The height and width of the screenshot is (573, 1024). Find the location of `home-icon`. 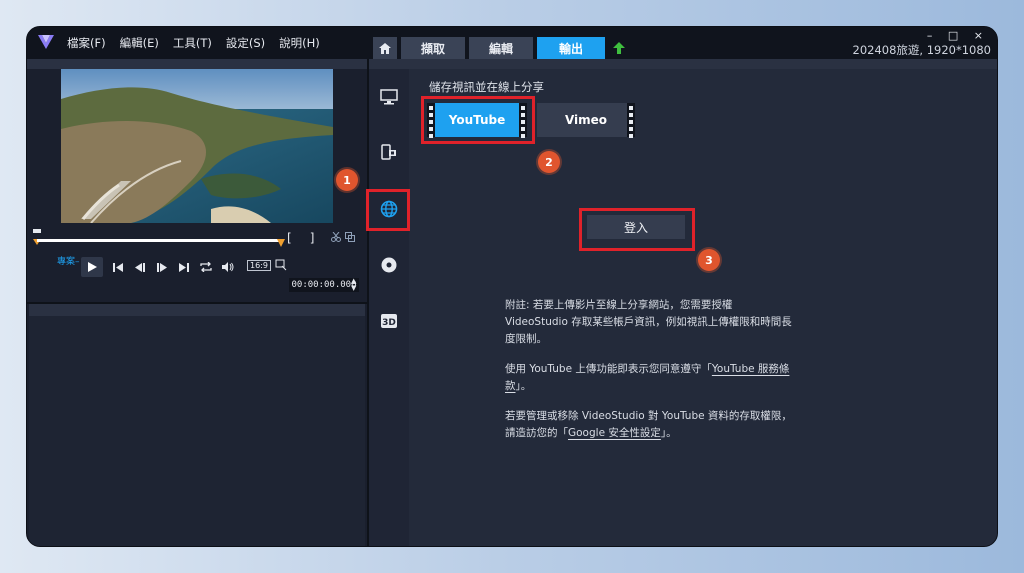

home-icon is located at coordinates (385, 48).